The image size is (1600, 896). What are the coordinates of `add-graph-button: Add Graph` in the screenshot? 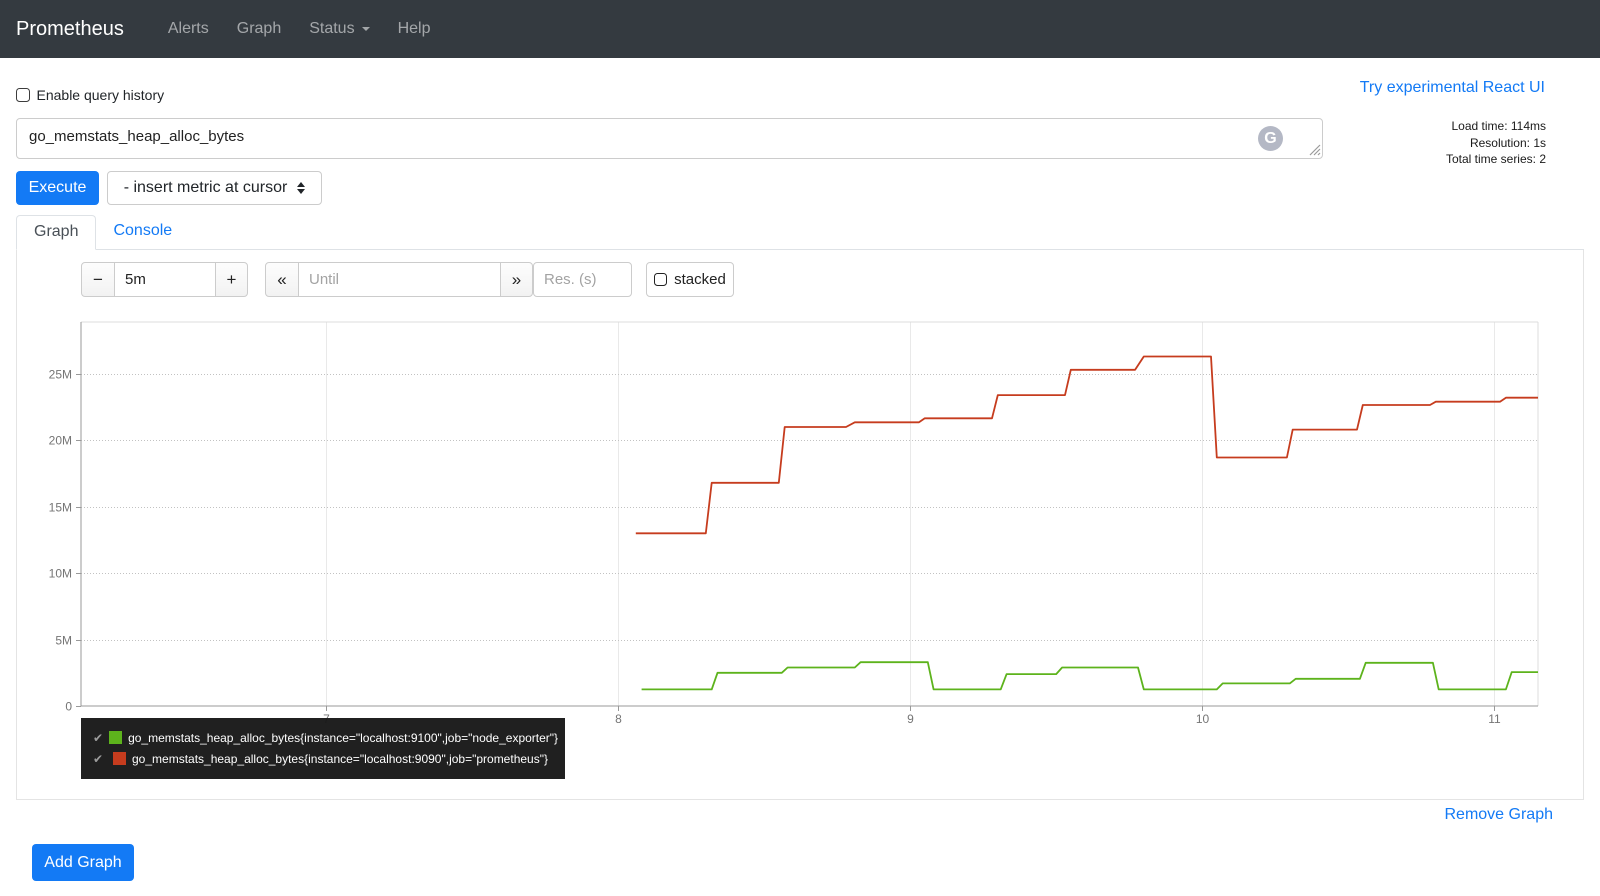 It's located at (83, 862).